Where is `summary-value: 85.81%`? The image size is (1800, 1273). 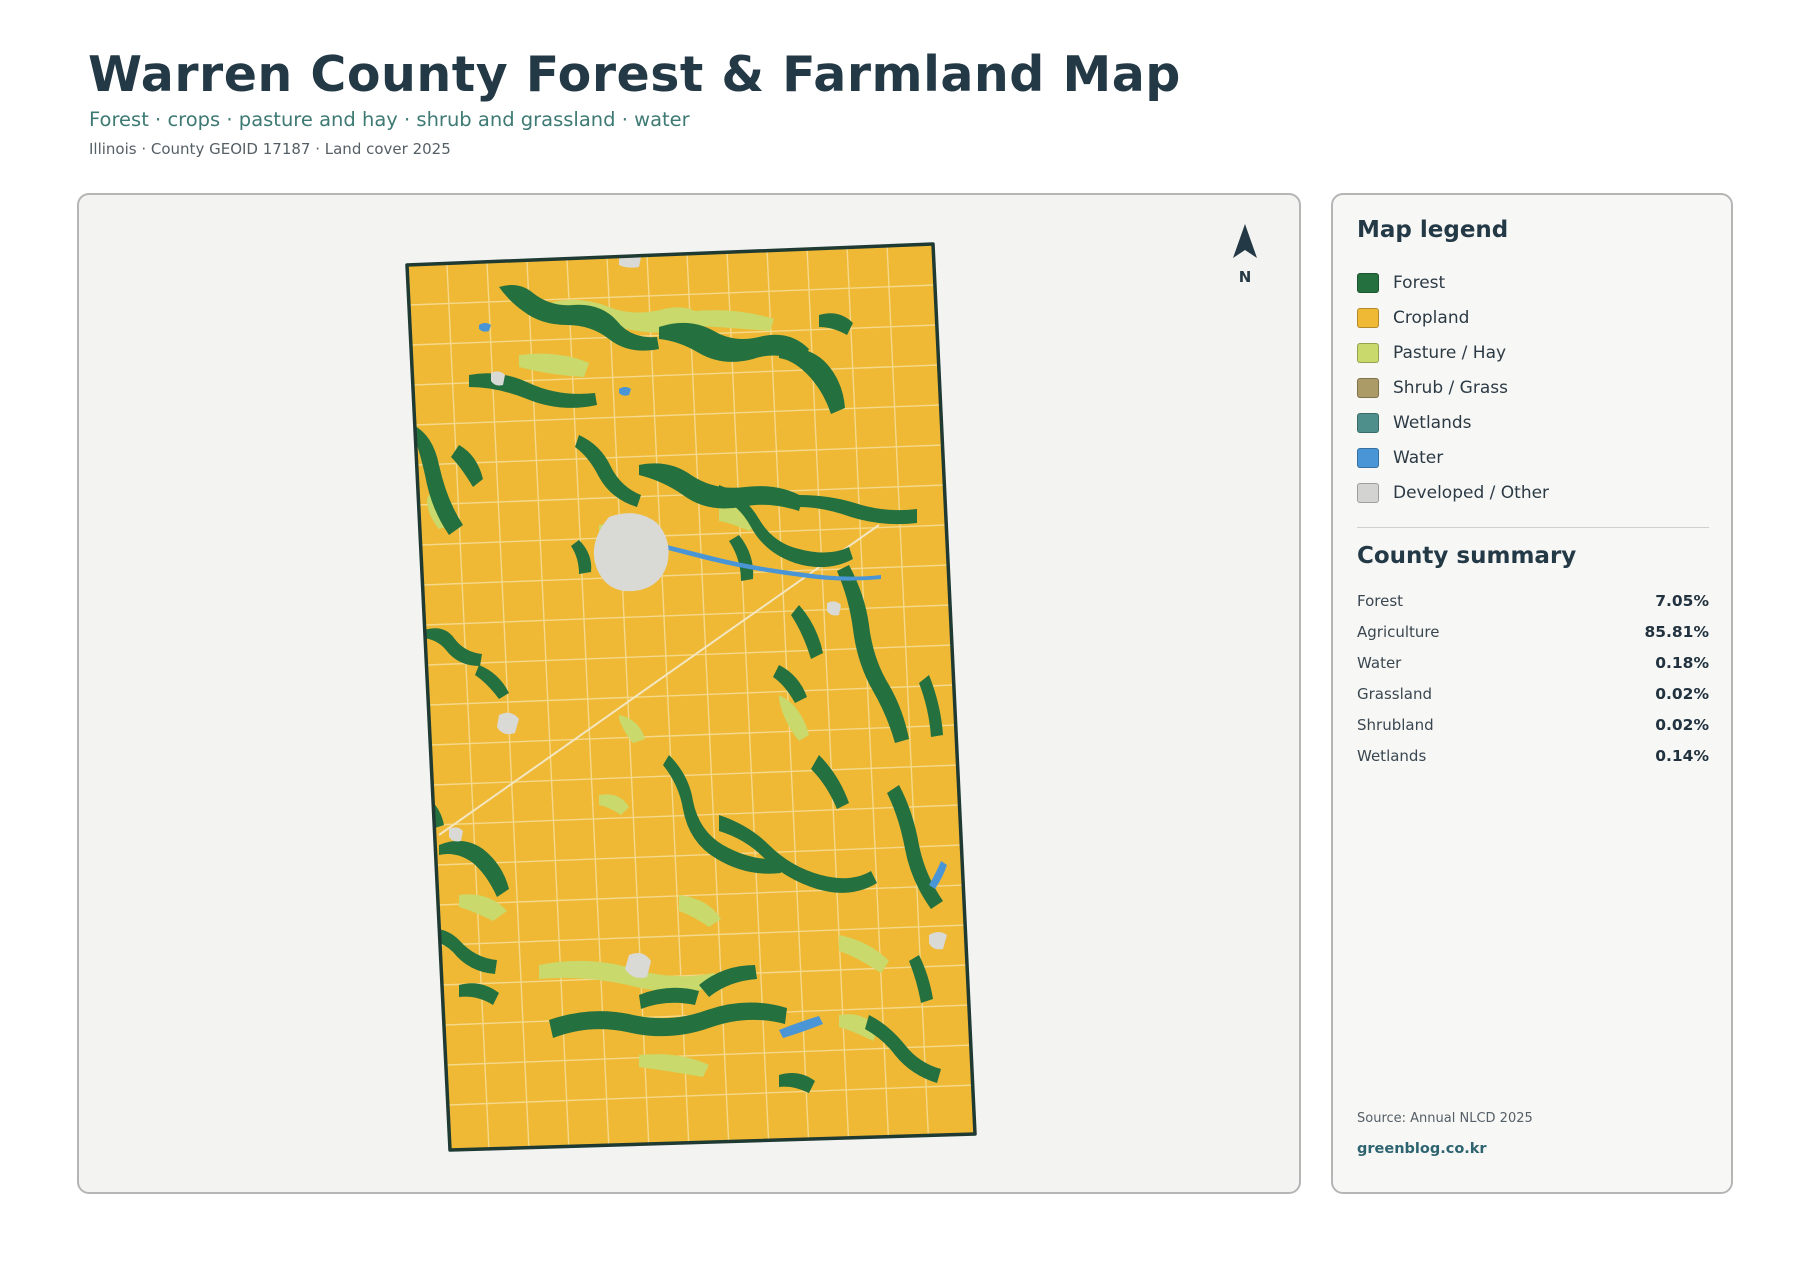 summary-value: 85.81% is located at coordinates (1676, 631).